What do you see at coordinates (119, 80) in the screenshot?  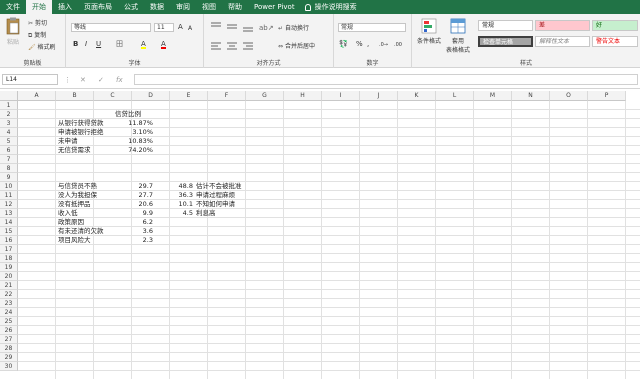 I see `insert-function-icon: fx` at bounding box center [119, 80].